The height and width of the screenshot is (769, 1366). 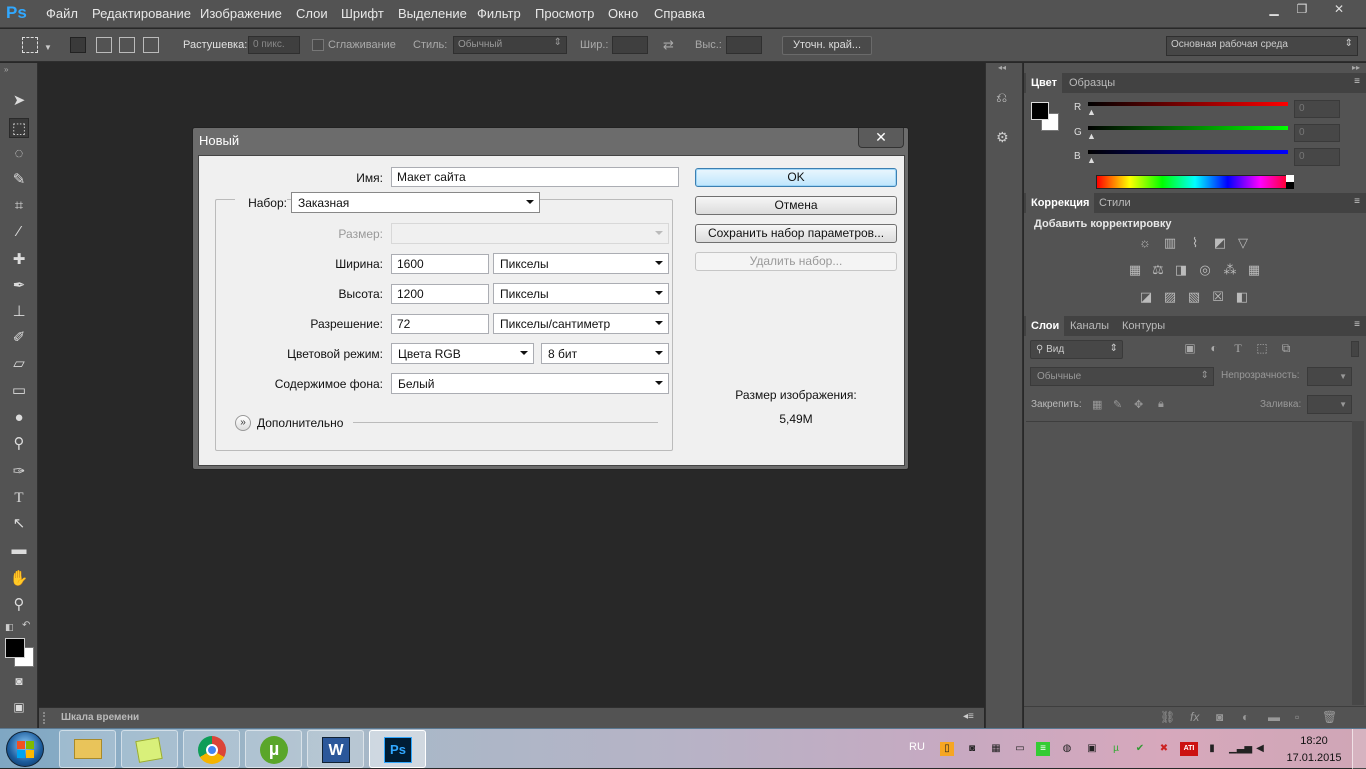 What do you see at coordinates (1189, 749) in the screenshot?
I see `ati-tray-icon: ATI` at bounding box center [1189, 749].